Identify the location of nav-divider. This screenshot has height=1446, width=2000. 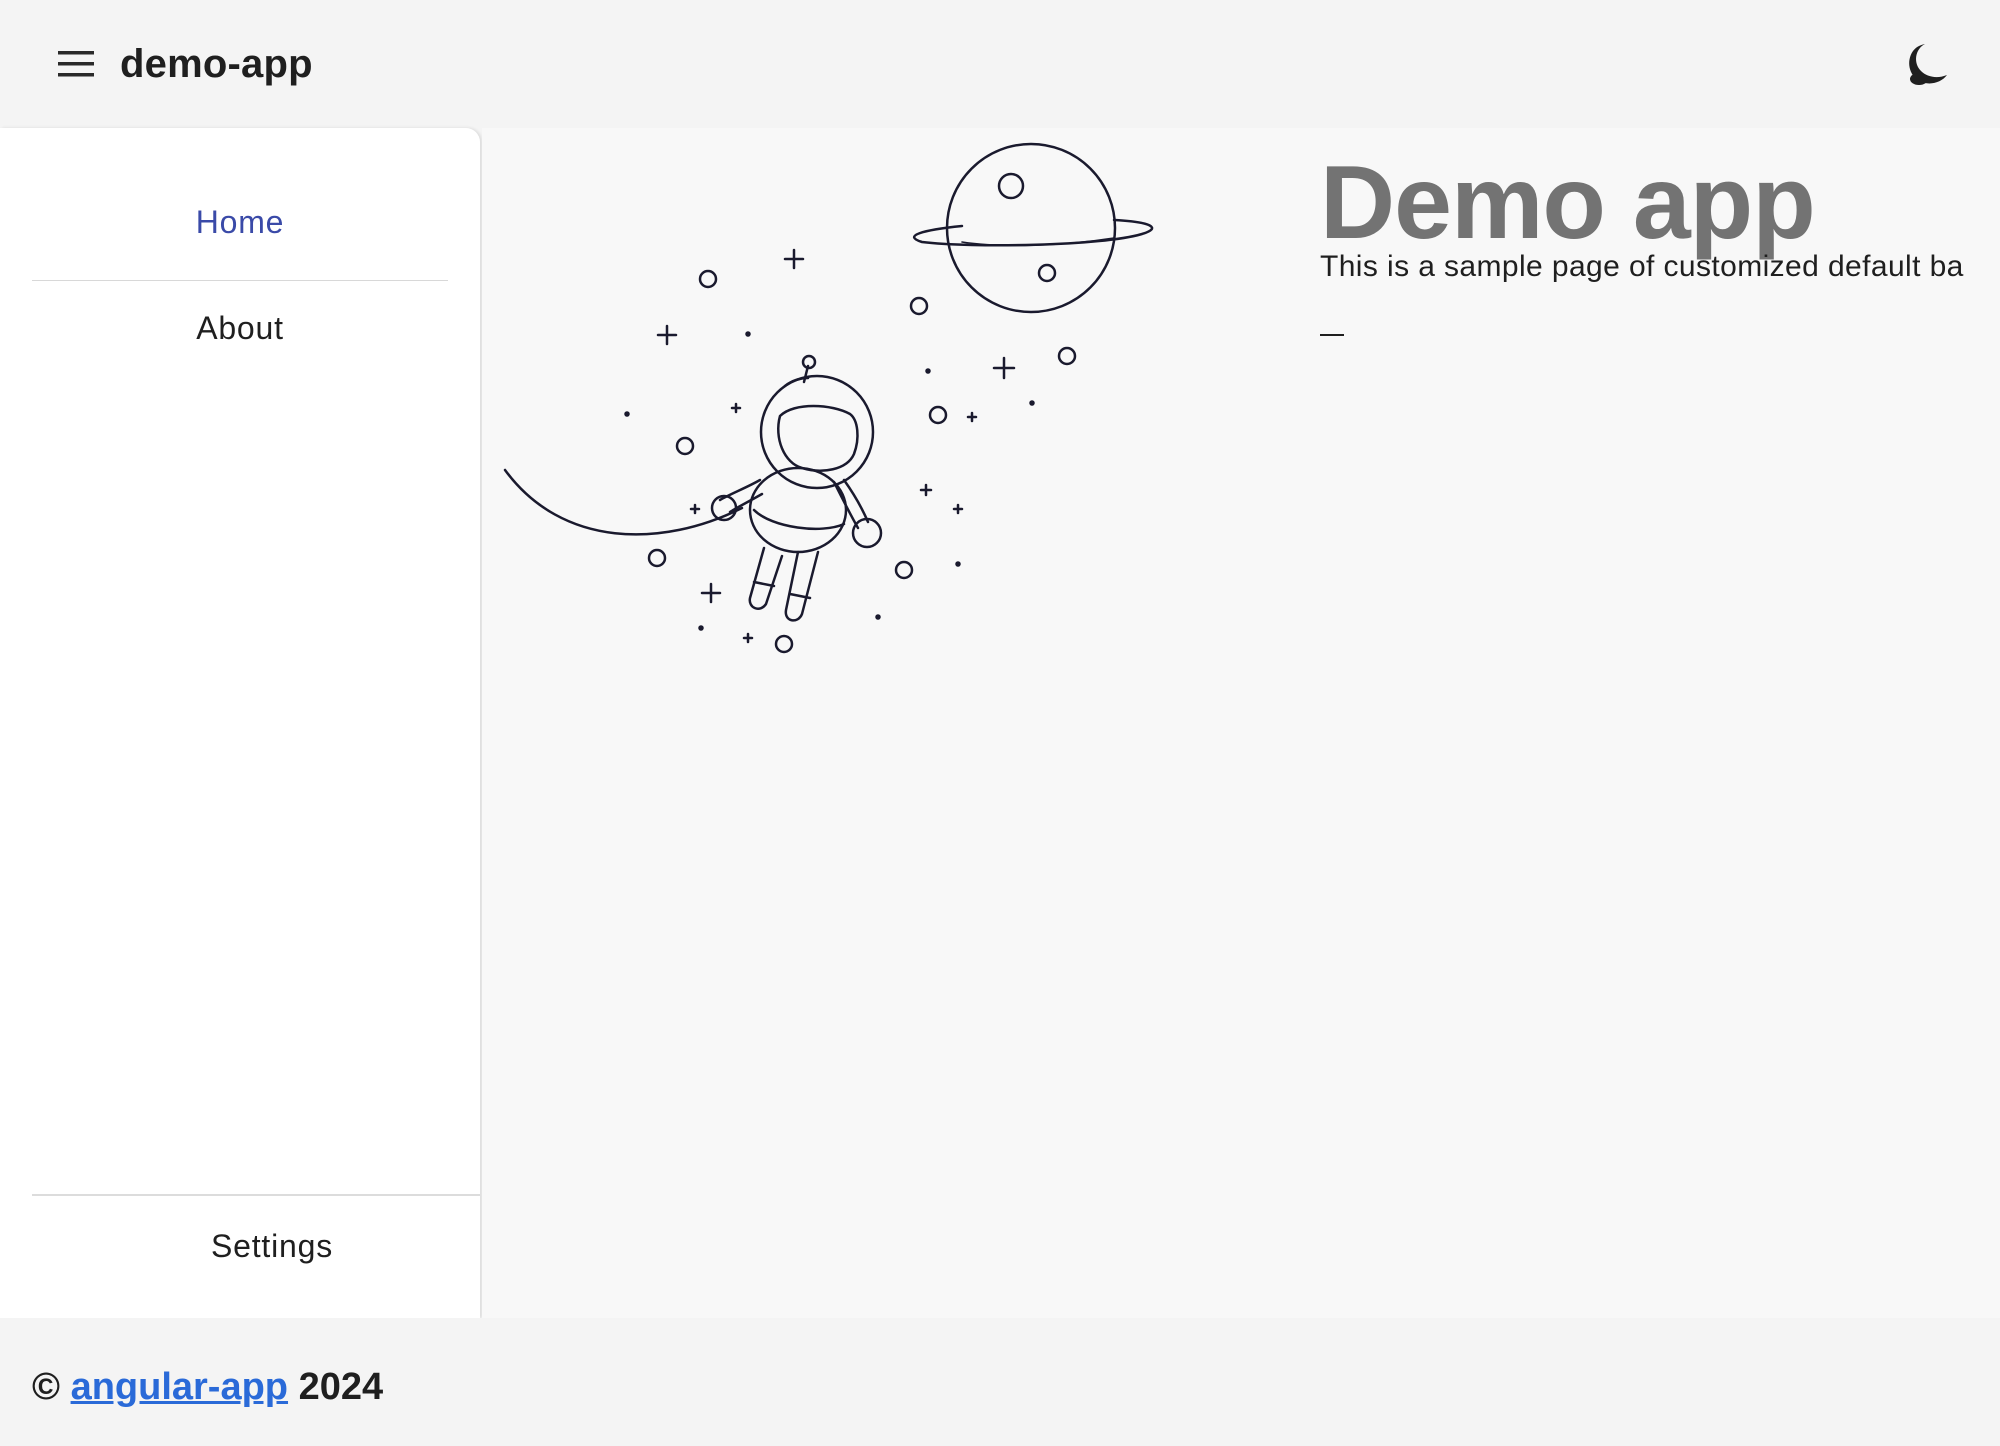
(240, 280).